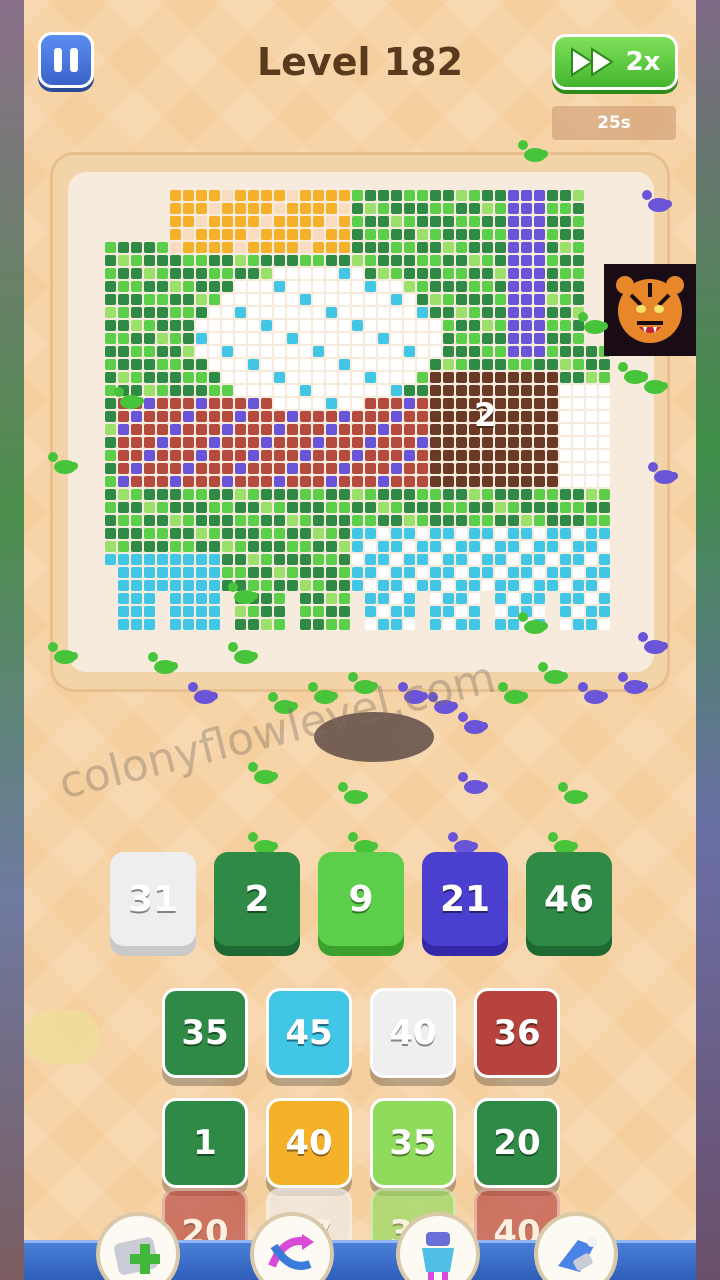 This screenshot has height=1280, width=720. I want to click on background-cloud, so click(62, 1037).